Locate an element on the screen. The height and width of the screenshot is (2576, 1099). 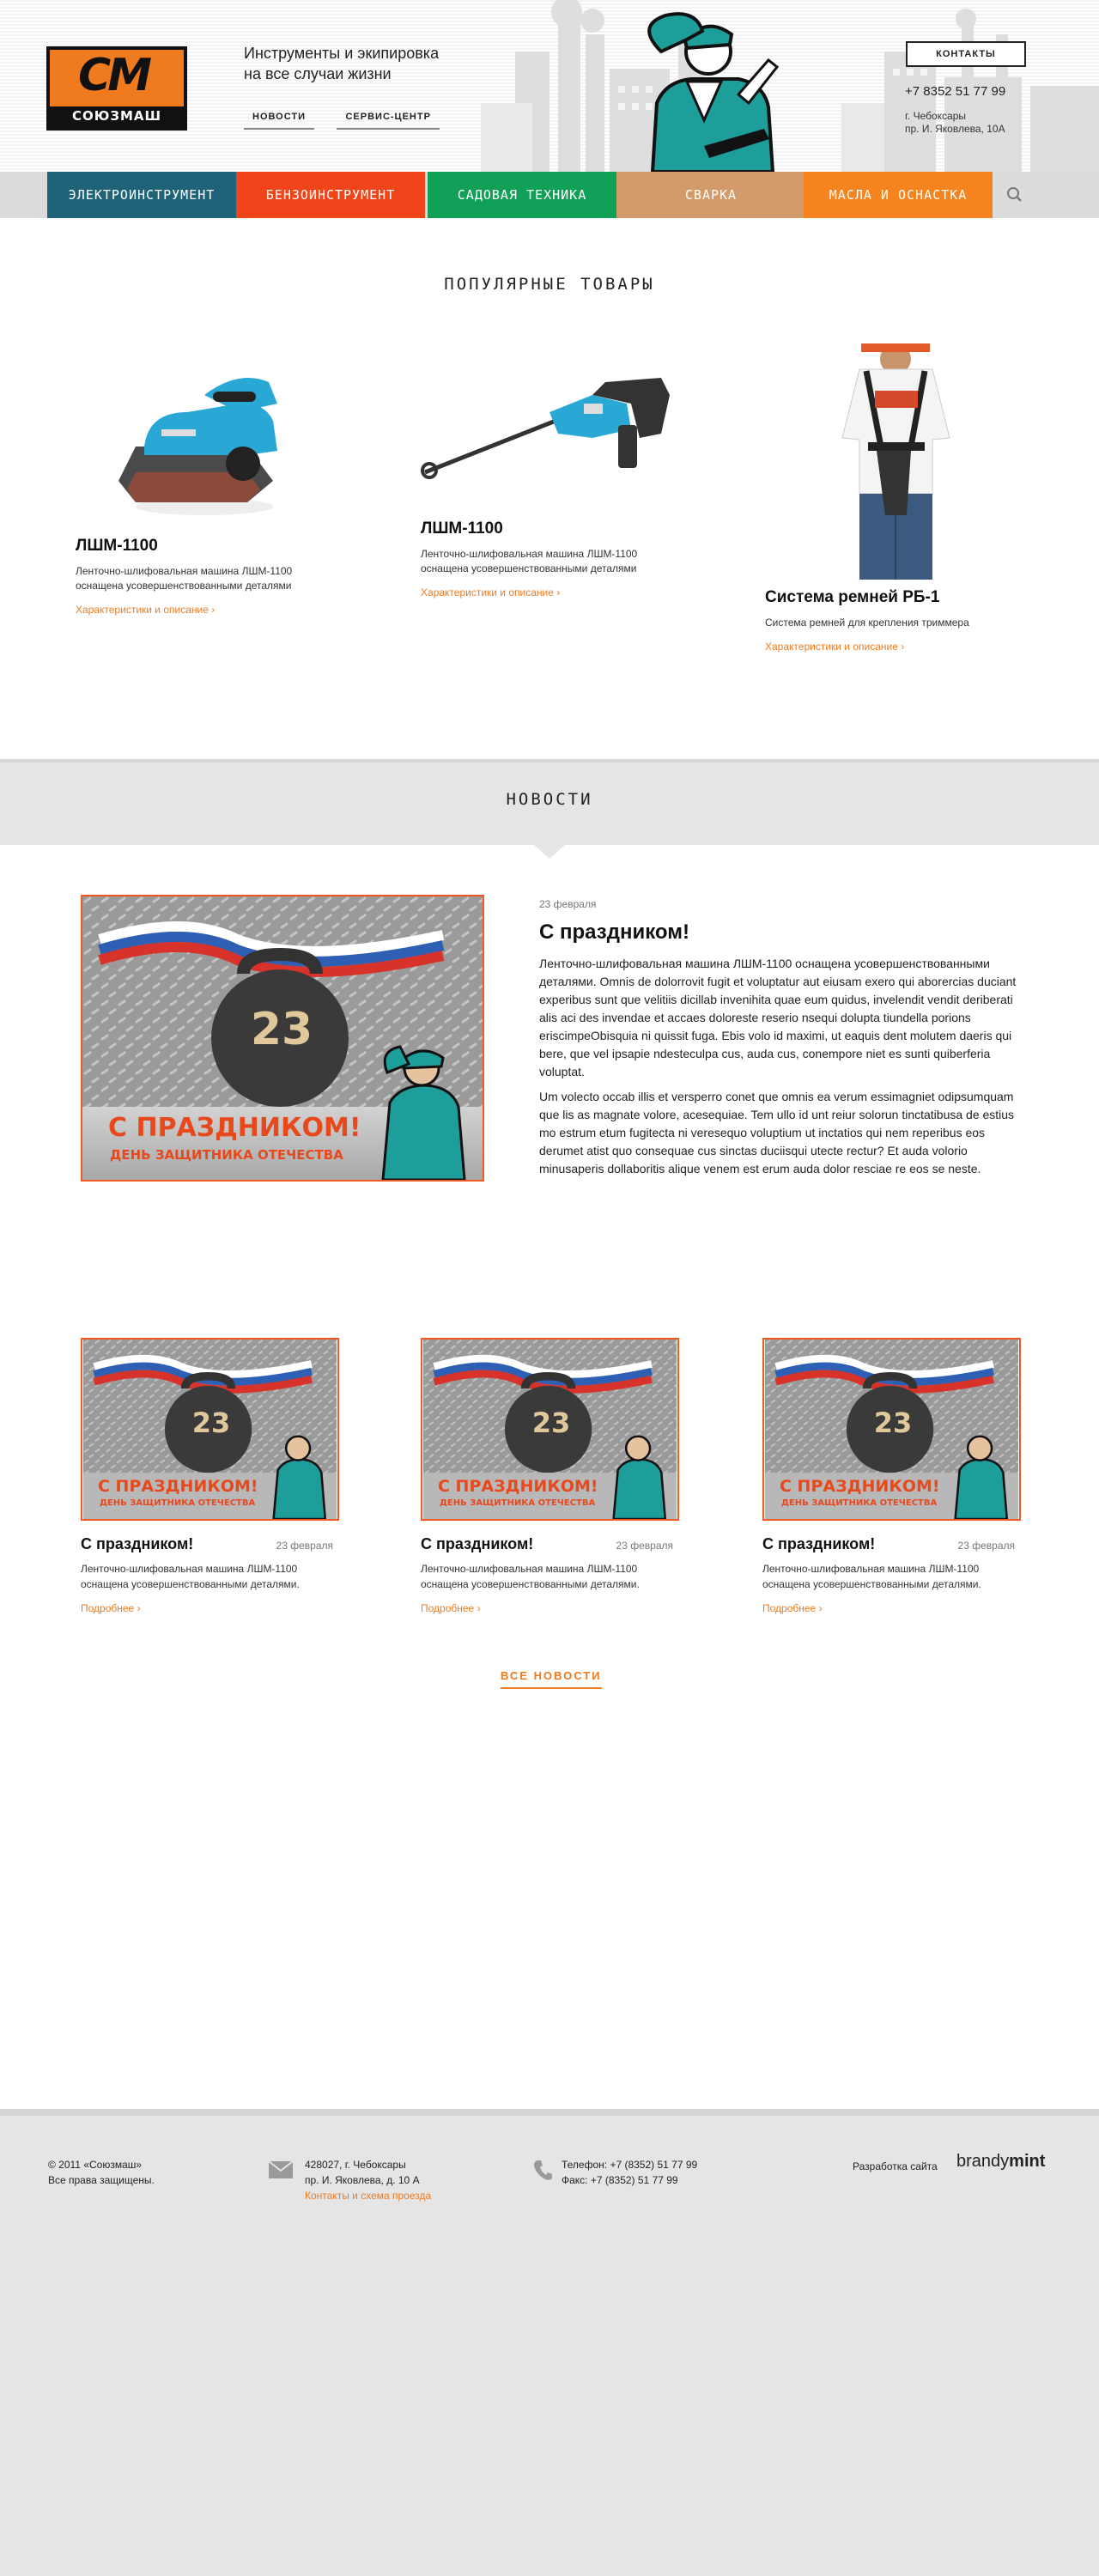
footer-fax: Факс: +7 (8352) 51 77 99 is located at coordinates (620, 2180).